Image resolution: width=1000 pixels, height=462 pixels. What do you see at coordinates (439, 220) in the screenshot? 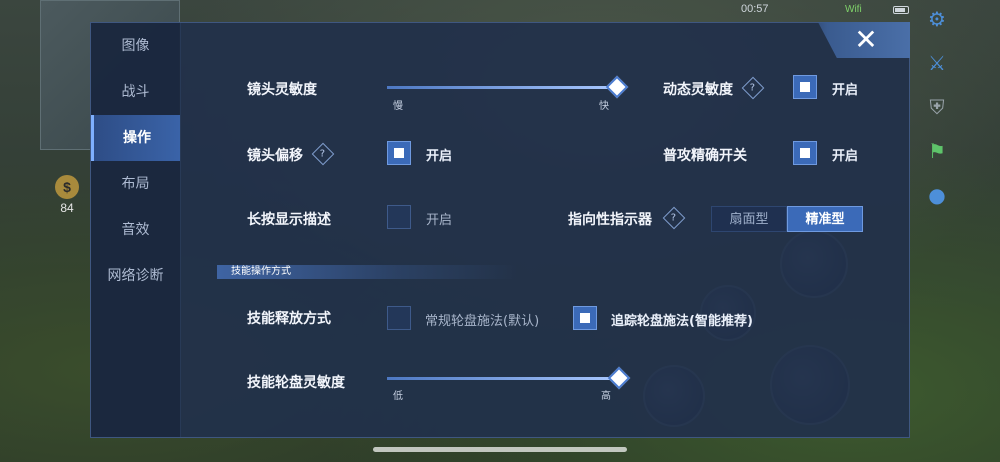
I see `long-press-desc-checkbox-label: 开启` at bounding box center [439, 220].